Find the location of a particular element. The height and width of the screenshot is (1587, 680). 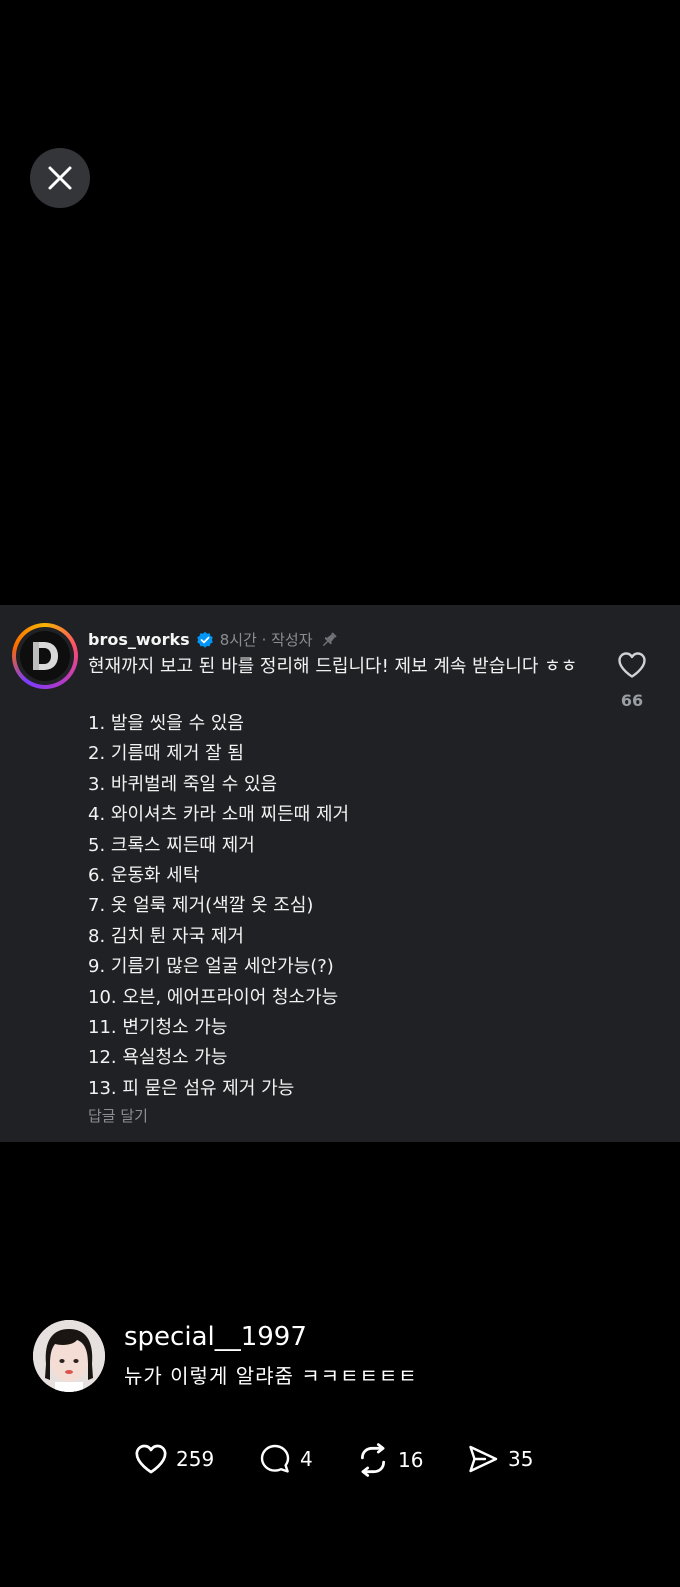

list-item: 13. 피 묻은 섬유 제거 가능 is located at coordinates (191, 1088).